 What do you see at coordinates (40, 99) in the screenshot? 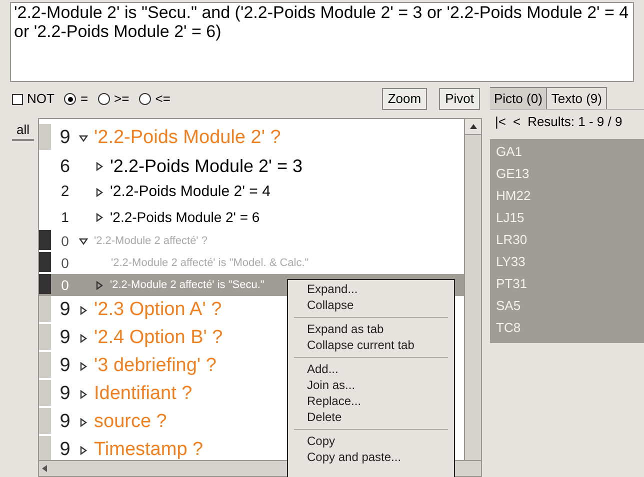
I see `checkbox-label: NOT` at bounding box center [40, 99].